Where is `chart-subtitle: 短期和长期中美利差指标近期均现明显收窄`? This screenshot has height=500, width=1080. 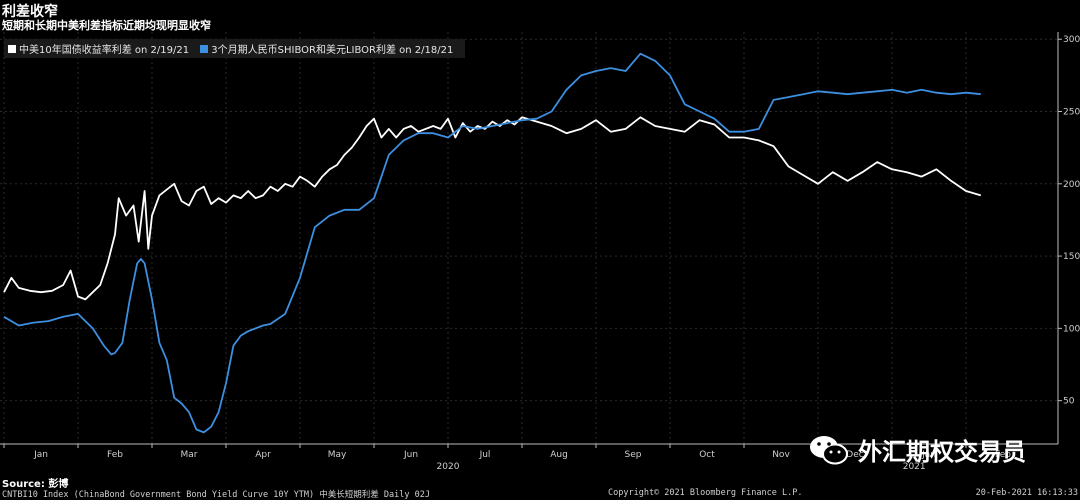 chart-subtitle: 短期和长期中美利差指标近期均现明显收窄 is located at coordinates (106, 25).